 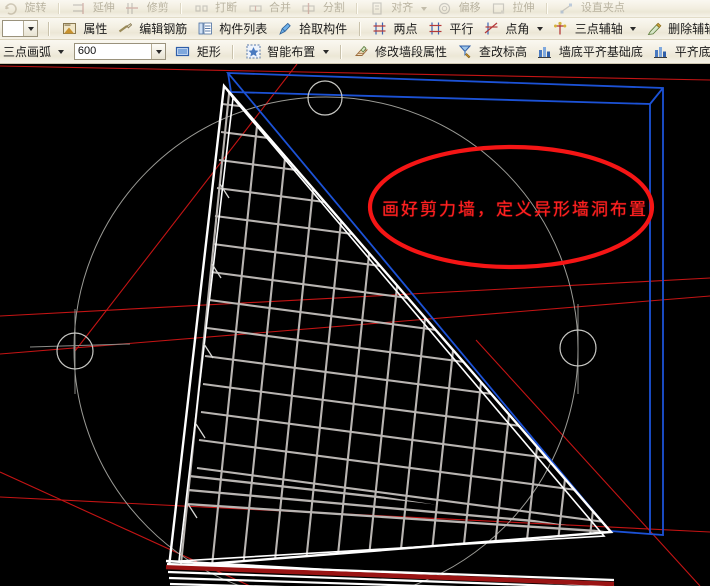 I want to click on two-point-icon, so click(x=379, y=28).